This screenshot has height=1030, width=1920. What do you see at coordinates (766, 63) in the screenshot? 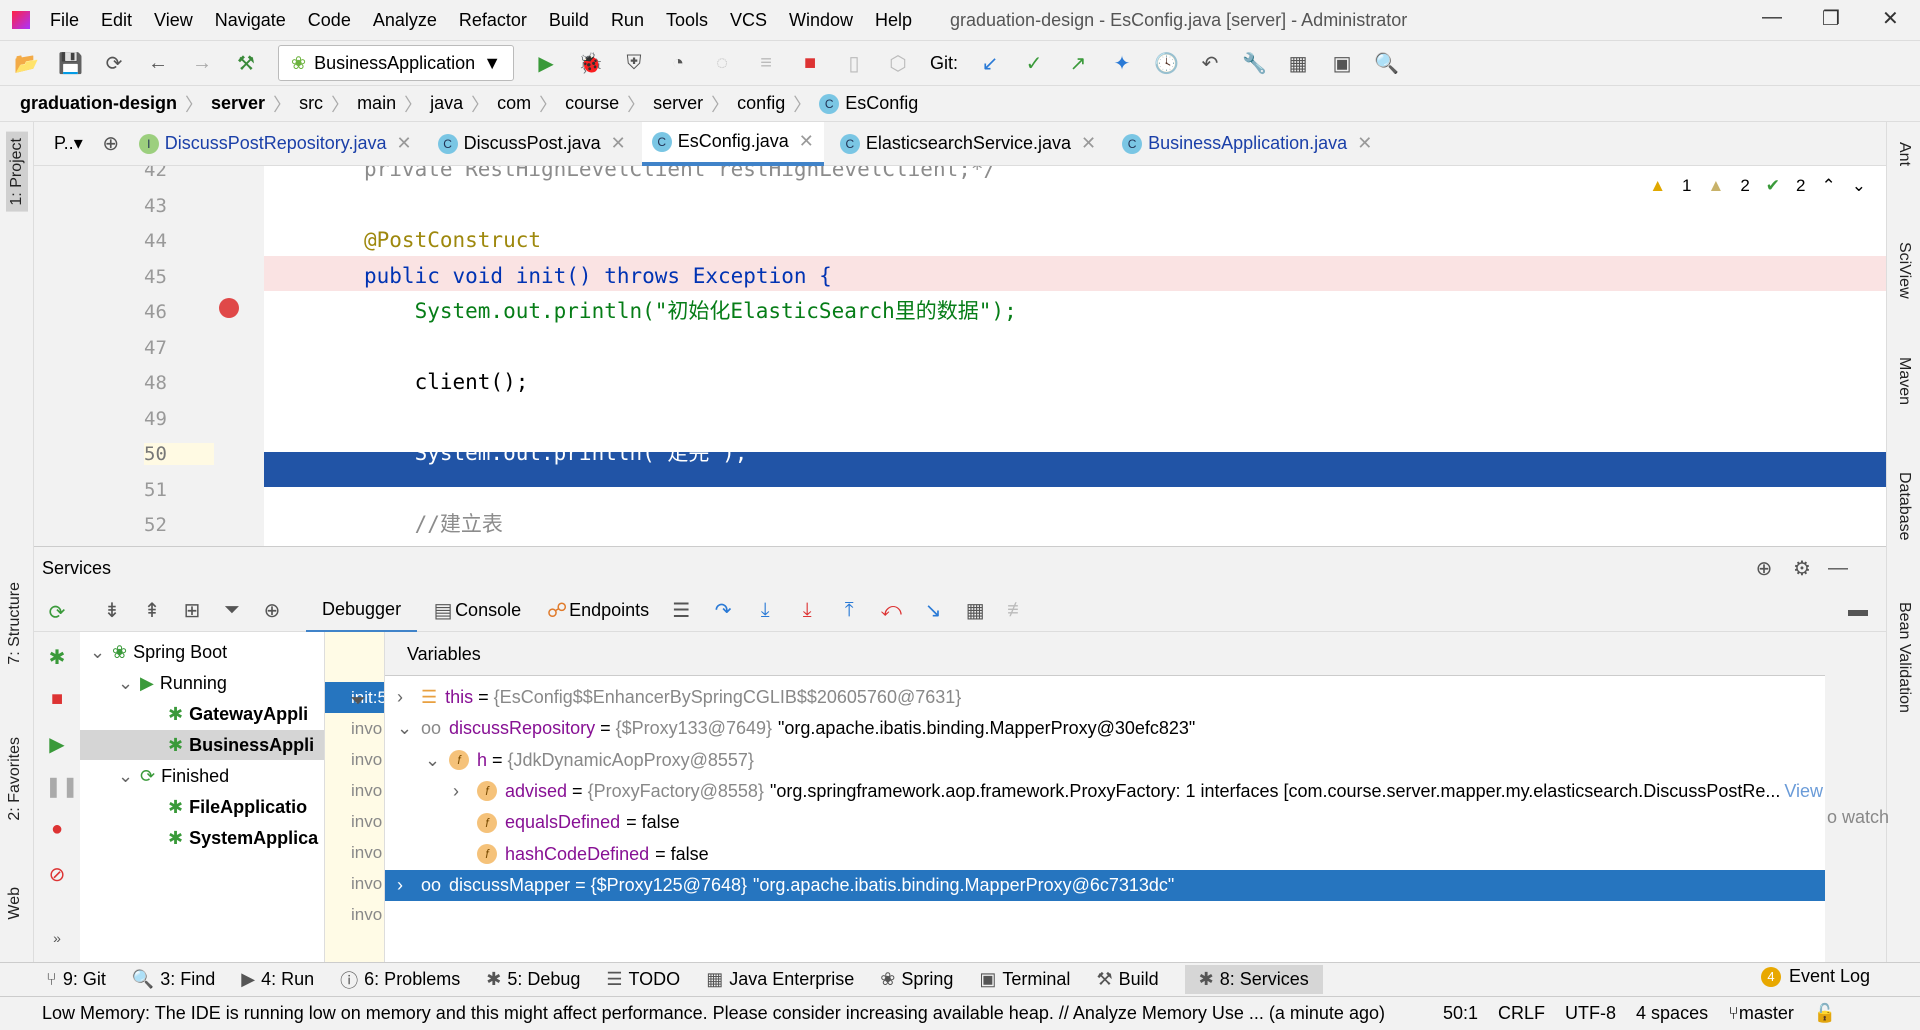
I see `step-icon: ≡` at bounding box center [766, 63].